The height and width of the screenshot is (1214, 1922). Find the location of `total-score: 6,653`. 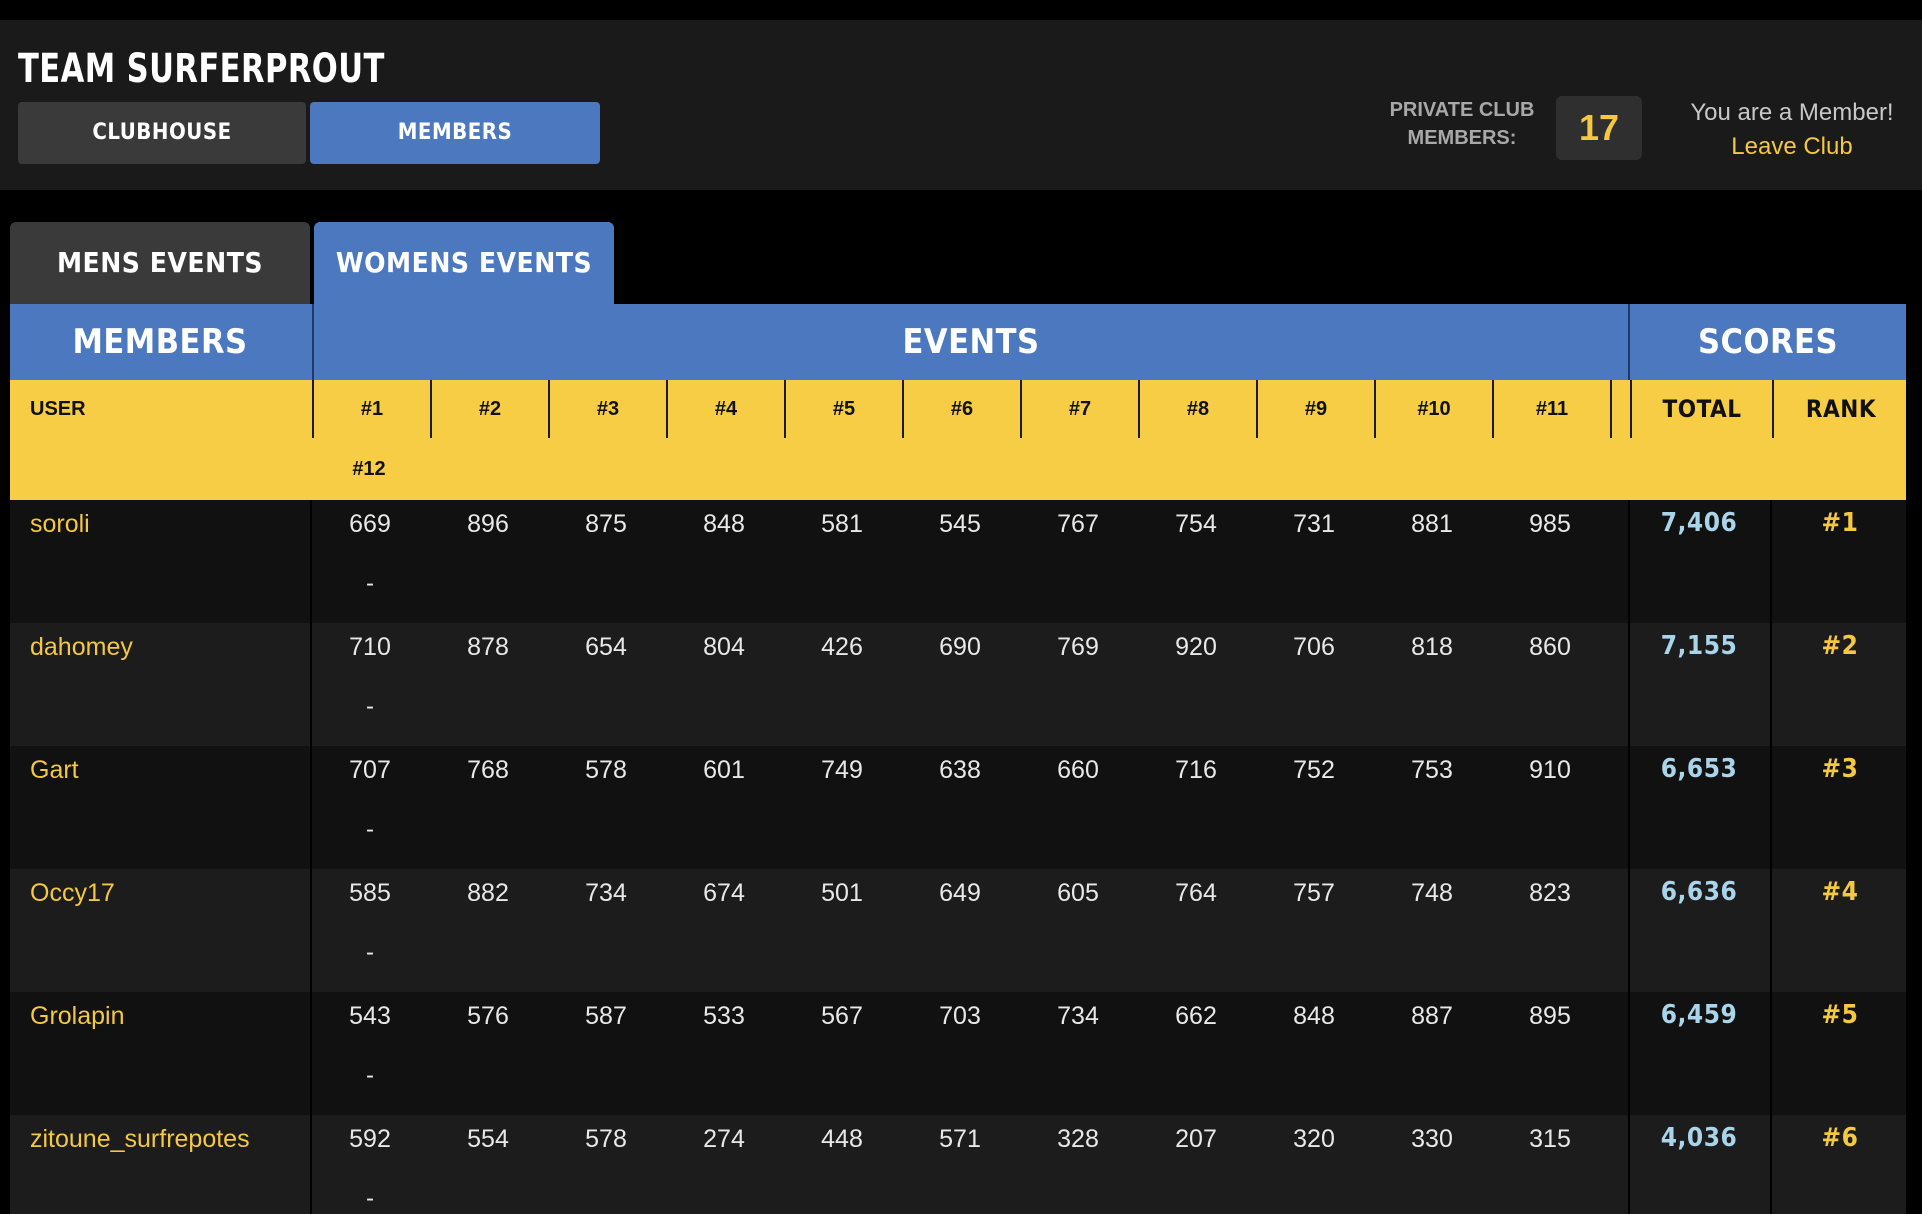

total-score: 6,653 is located at coordinates (1699, 769).